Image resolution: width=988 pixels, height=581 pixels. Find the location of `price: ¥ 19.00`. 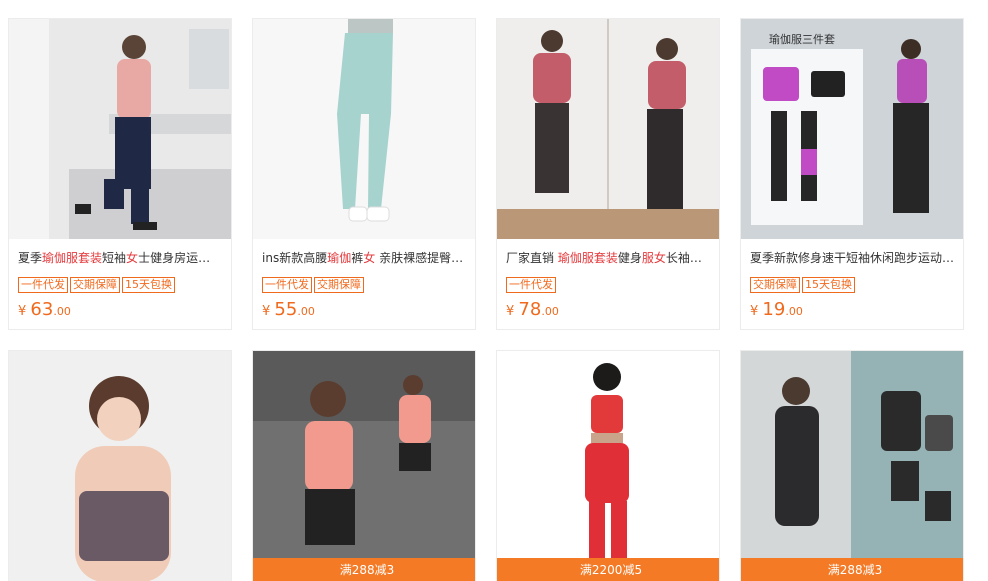

price: ¥ 19.00 is located at coordinates (776, 309).